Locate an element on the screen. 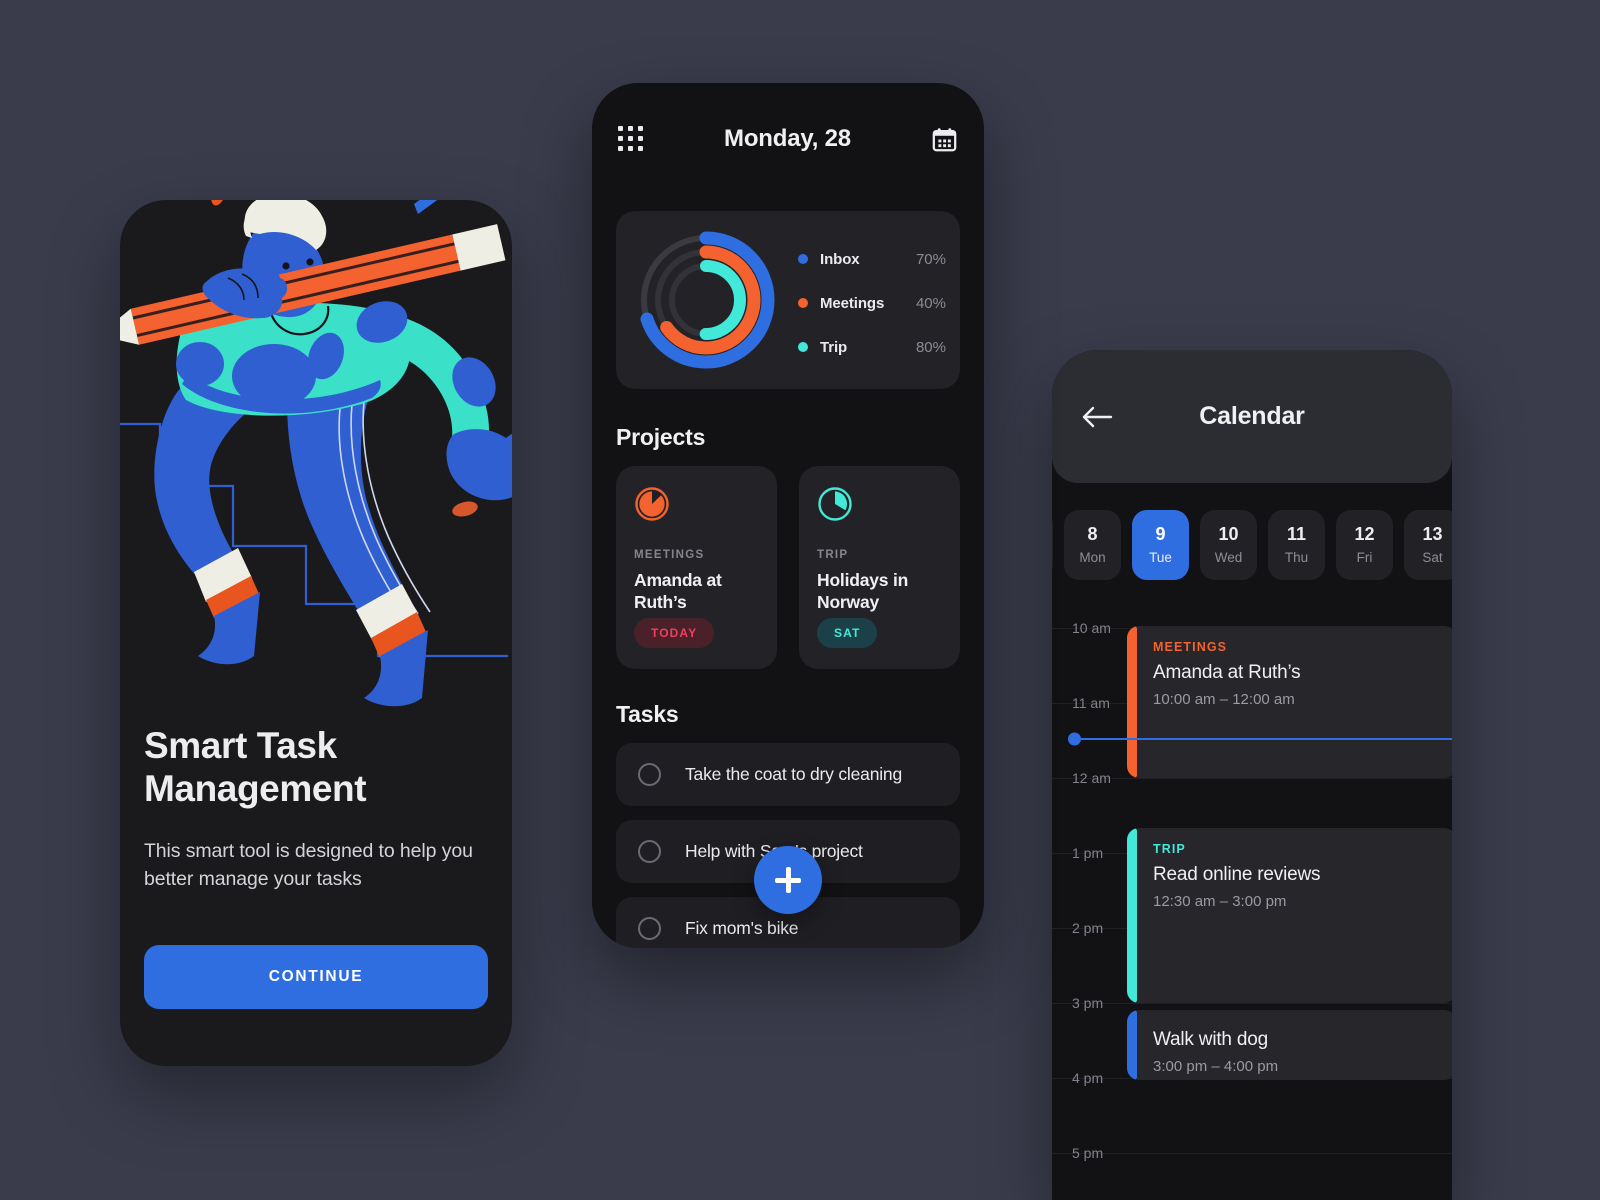 The height and width of the screenshot is (1200, 1600). hour-label: 12 am is located at coordinates (1091, 778).